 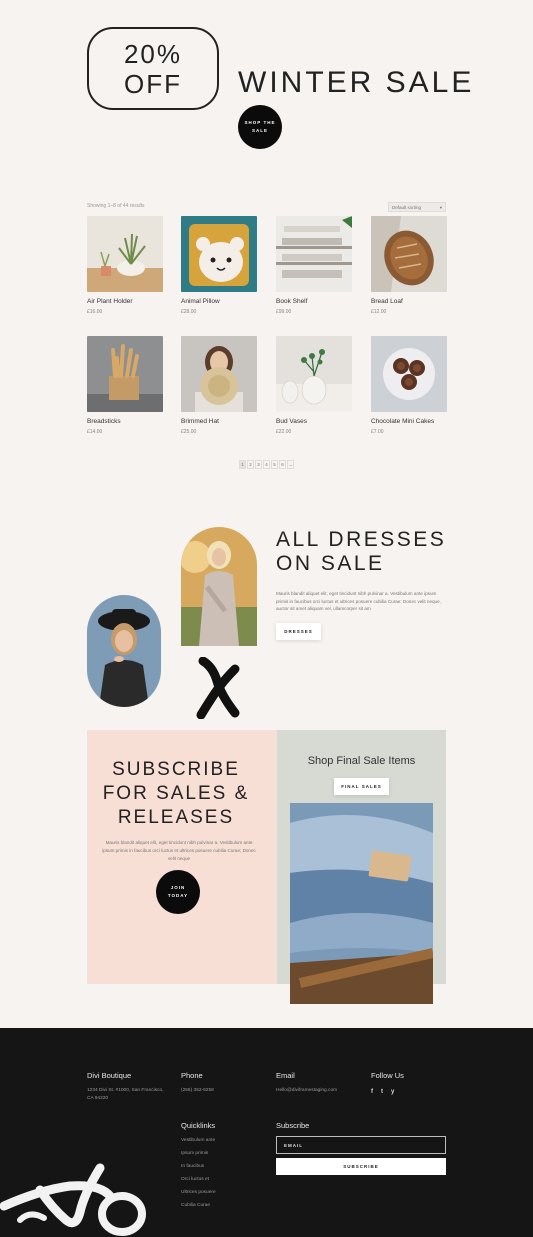 I want to click on hero-title: WINTER SALE, so click(x=356, y=82).